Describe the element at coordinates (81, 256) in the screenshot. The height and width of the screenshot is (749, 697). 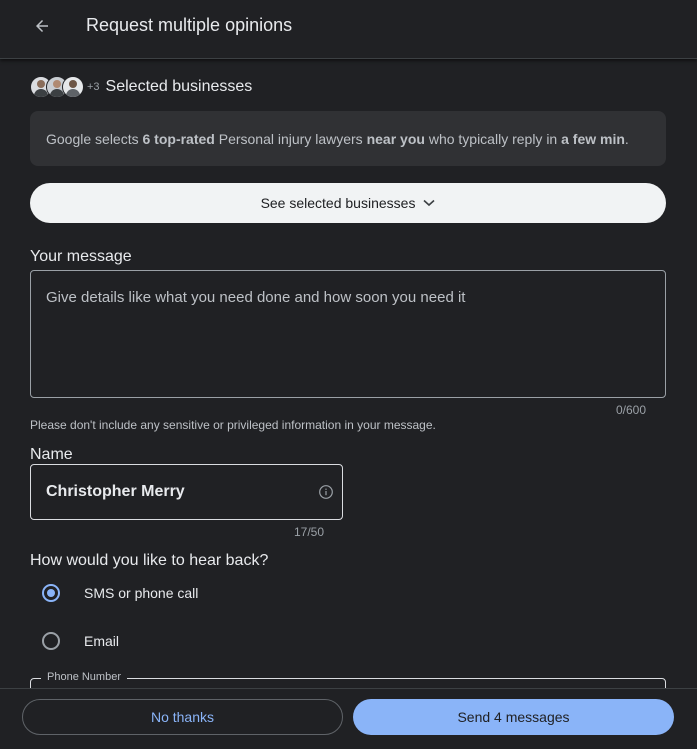
I see `message-label: Your message` at that location.